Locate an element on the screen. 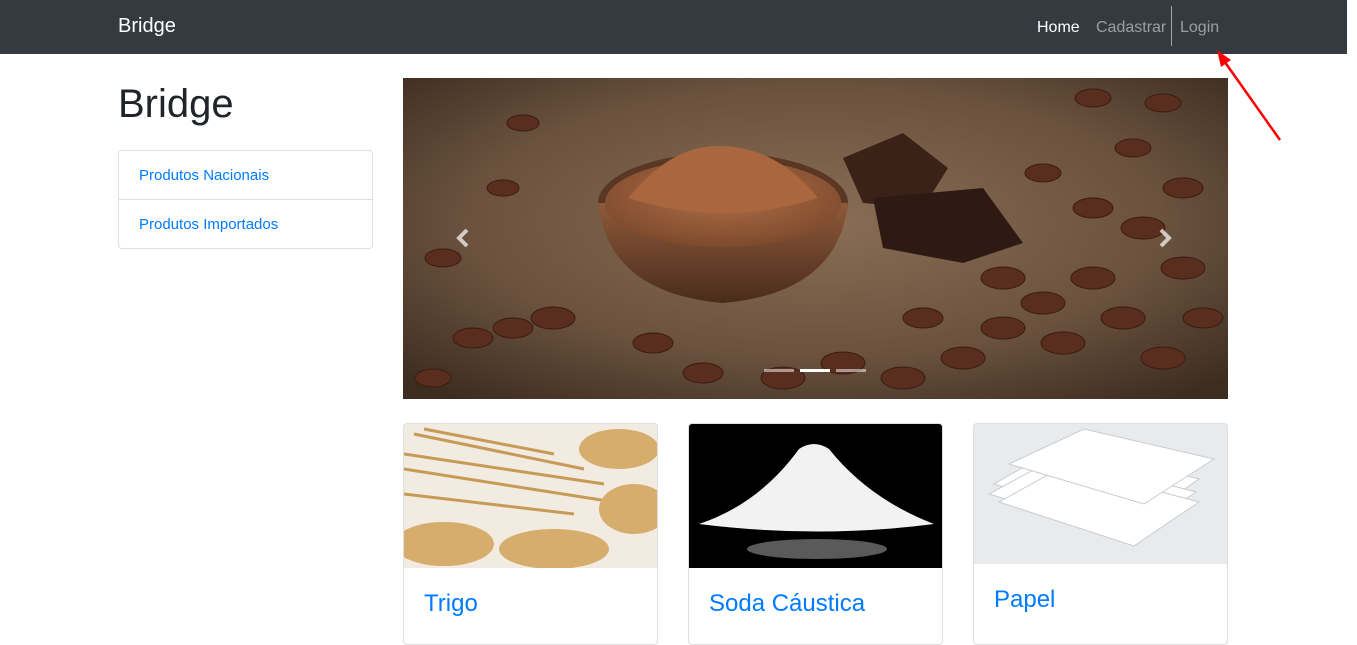  nav-link-login: Login is located at coordinates (1199, 28).